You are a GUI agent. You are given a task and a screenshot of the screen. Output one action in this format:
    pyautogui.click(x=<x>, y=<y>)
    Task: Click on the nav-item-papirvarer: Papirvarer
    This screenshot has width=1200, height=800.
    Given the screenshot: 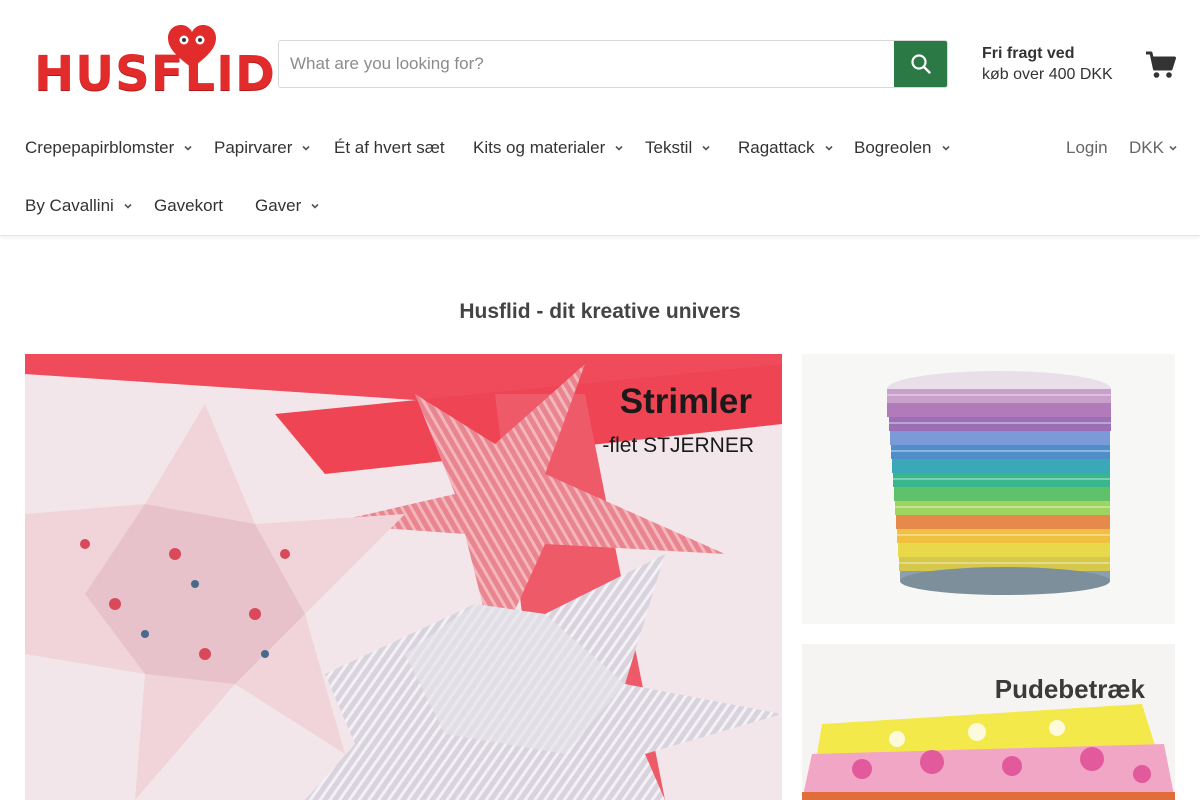 What is the action you would take?
    pyautogui.click(x=262, y=148)
    